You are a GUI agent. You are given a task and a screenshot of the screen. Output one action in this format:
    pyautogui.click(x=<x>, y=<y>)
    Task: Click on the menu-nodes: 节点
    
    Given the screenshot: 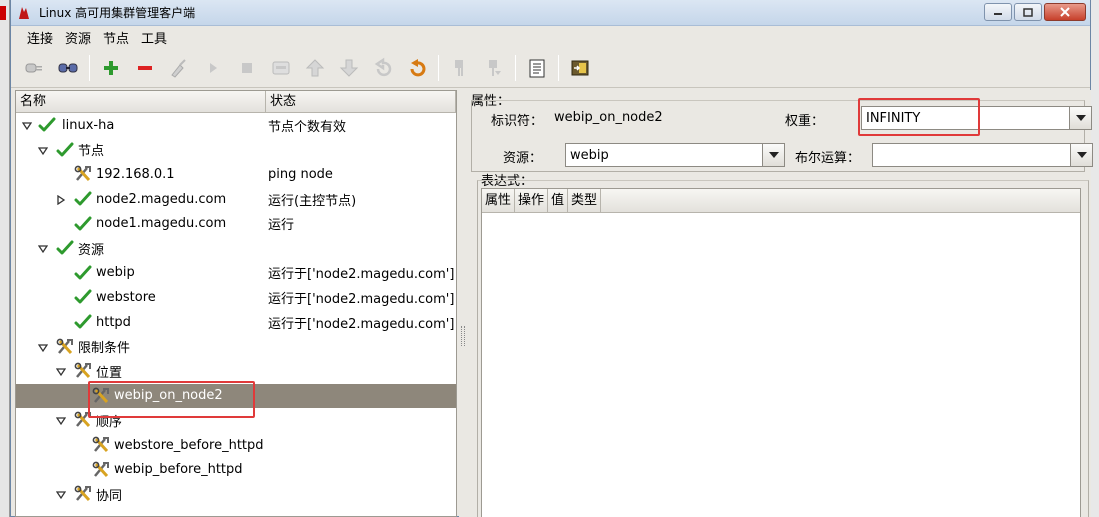 What is the action you would take?
    pyautogui.click(x=116, y=37)
    